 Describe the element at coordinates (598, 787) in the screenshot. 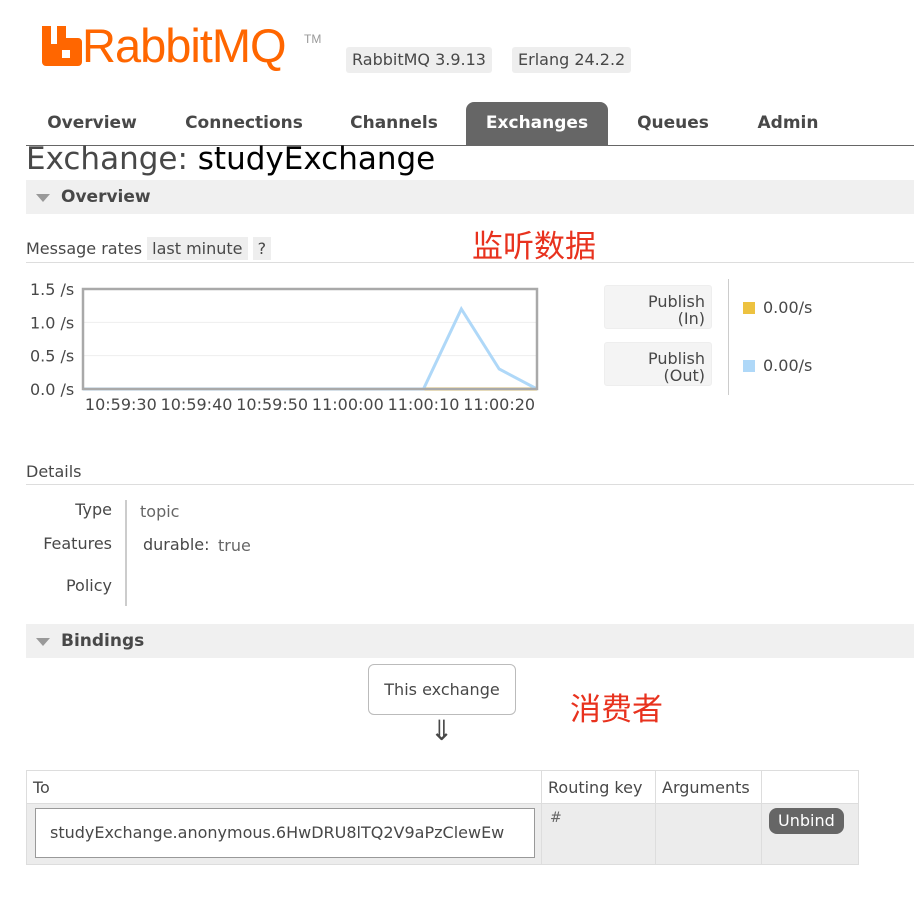

I see `column-header-routing-key: Routing key` at that location.